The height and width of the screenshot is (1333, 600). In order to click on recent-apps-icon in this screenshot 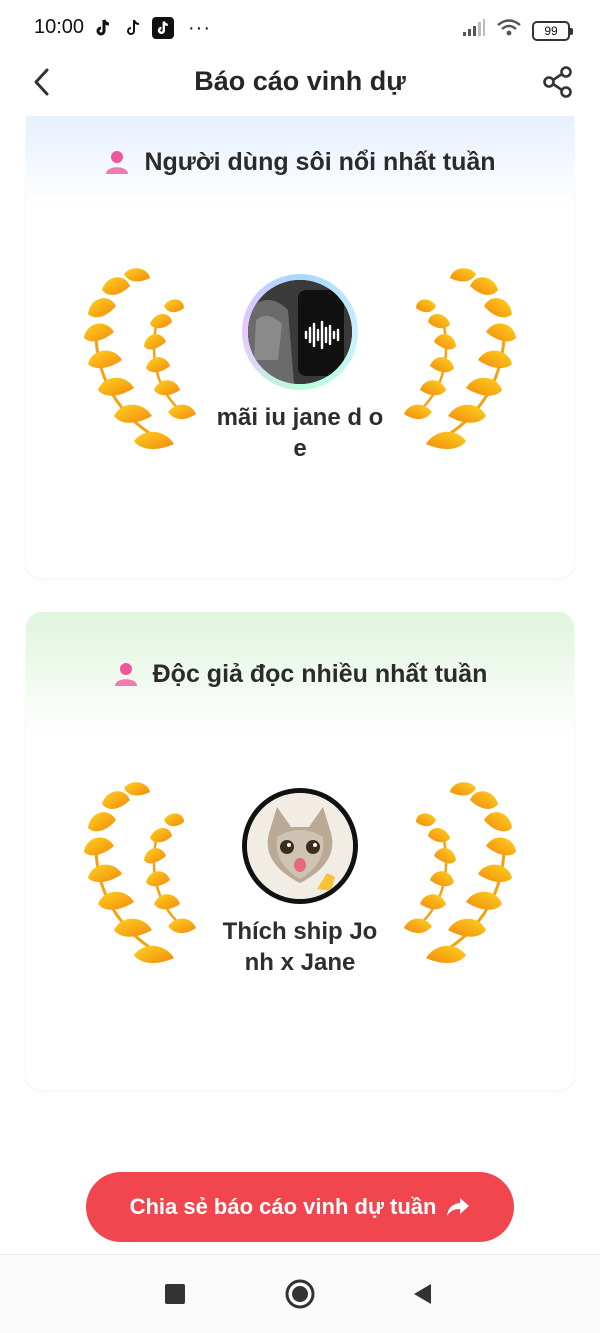, I will do `click(175, 1294)`.